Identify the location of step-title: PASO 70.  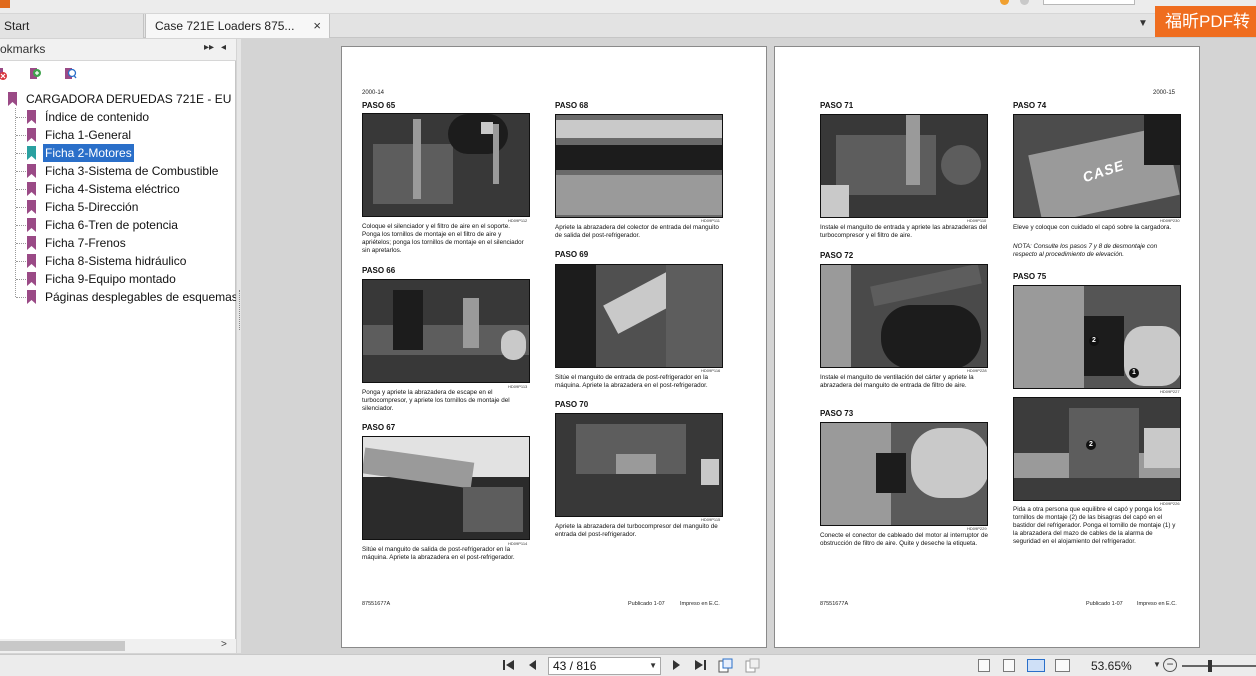
(572, 404).